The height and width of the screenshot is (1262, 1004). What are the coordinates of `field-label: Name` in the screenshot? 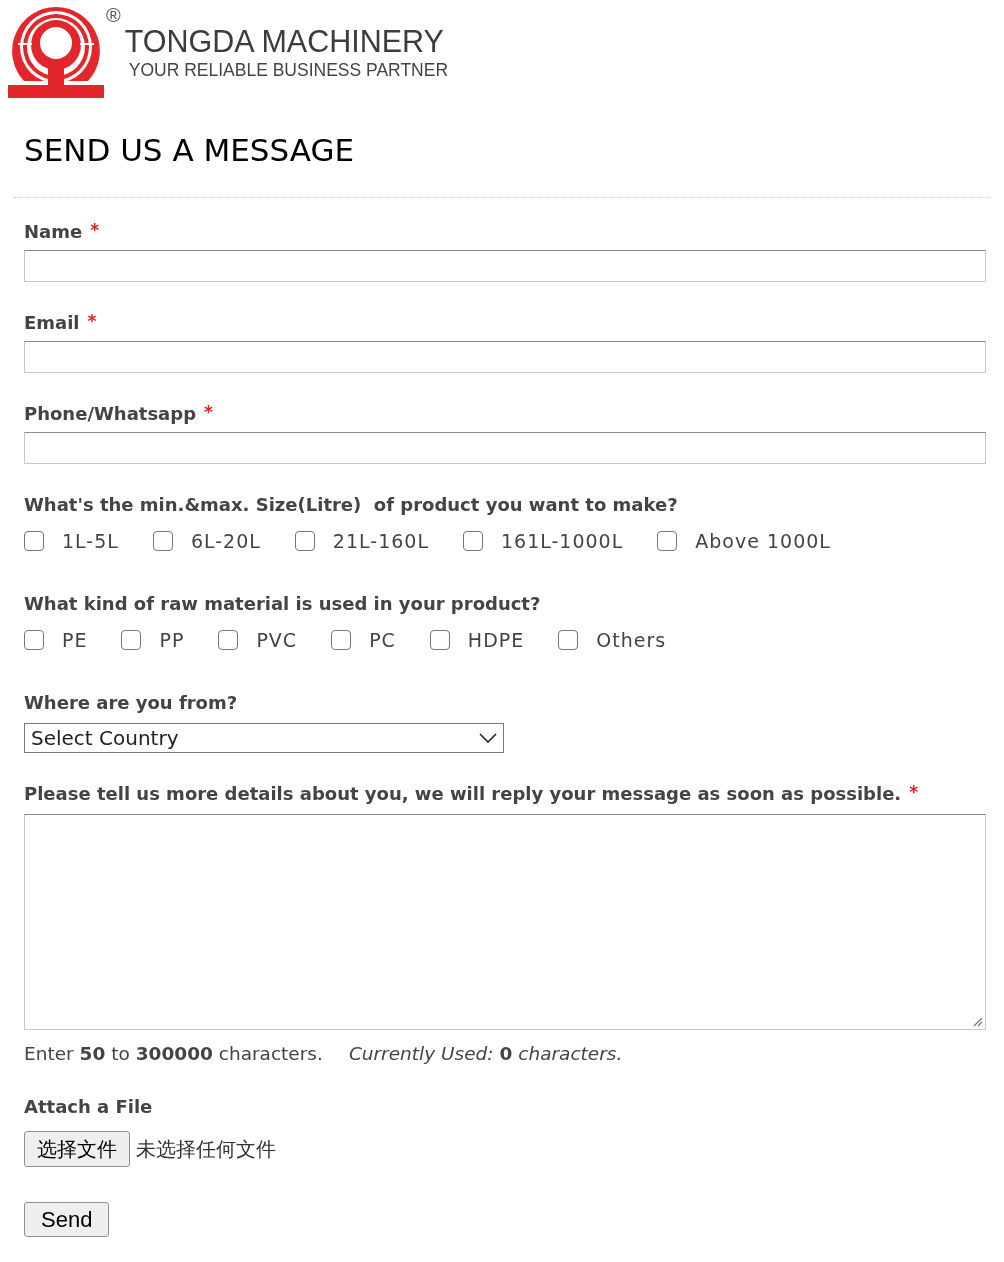 It's located at (53, 231).